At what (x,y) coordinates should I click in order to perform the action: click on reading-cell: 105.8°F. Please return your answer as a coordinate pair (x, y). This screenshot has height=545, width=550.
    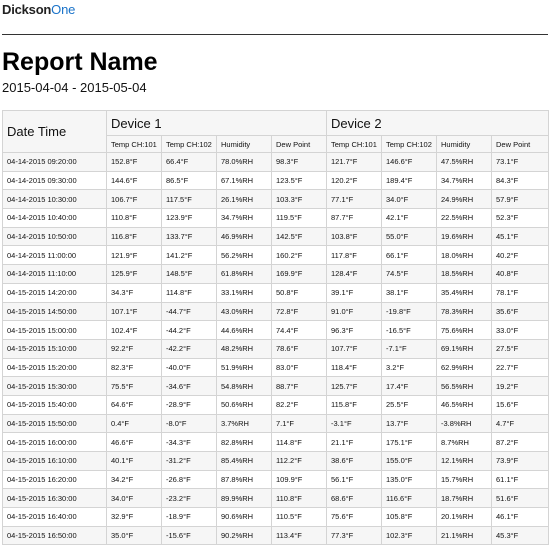
    Looking at the image, I should click on (409, 517).